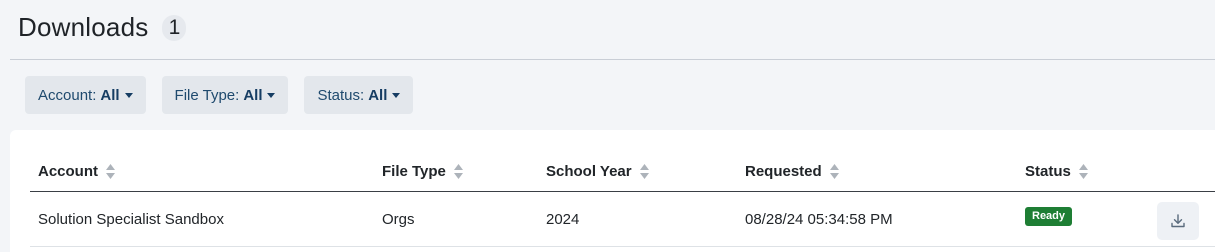  What do you see at coordinates (819, 219) in the screenshot?
I see `cell-requested: 08/28/24 05:34:58 PM` at bounding box center [819, 219].